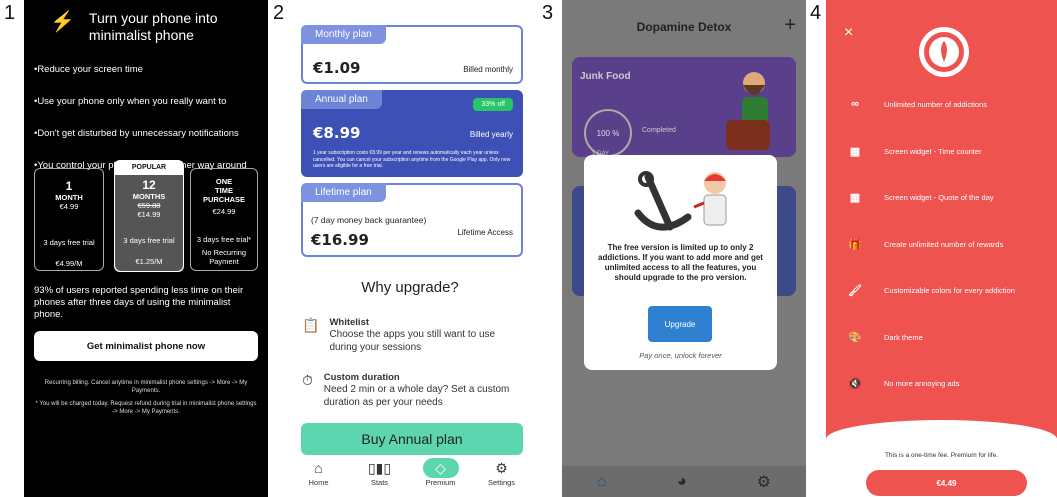 This screenshot has width=1057, height=497. I want to click on feature-row: 🎨 Dark theme, so click(949, 337).